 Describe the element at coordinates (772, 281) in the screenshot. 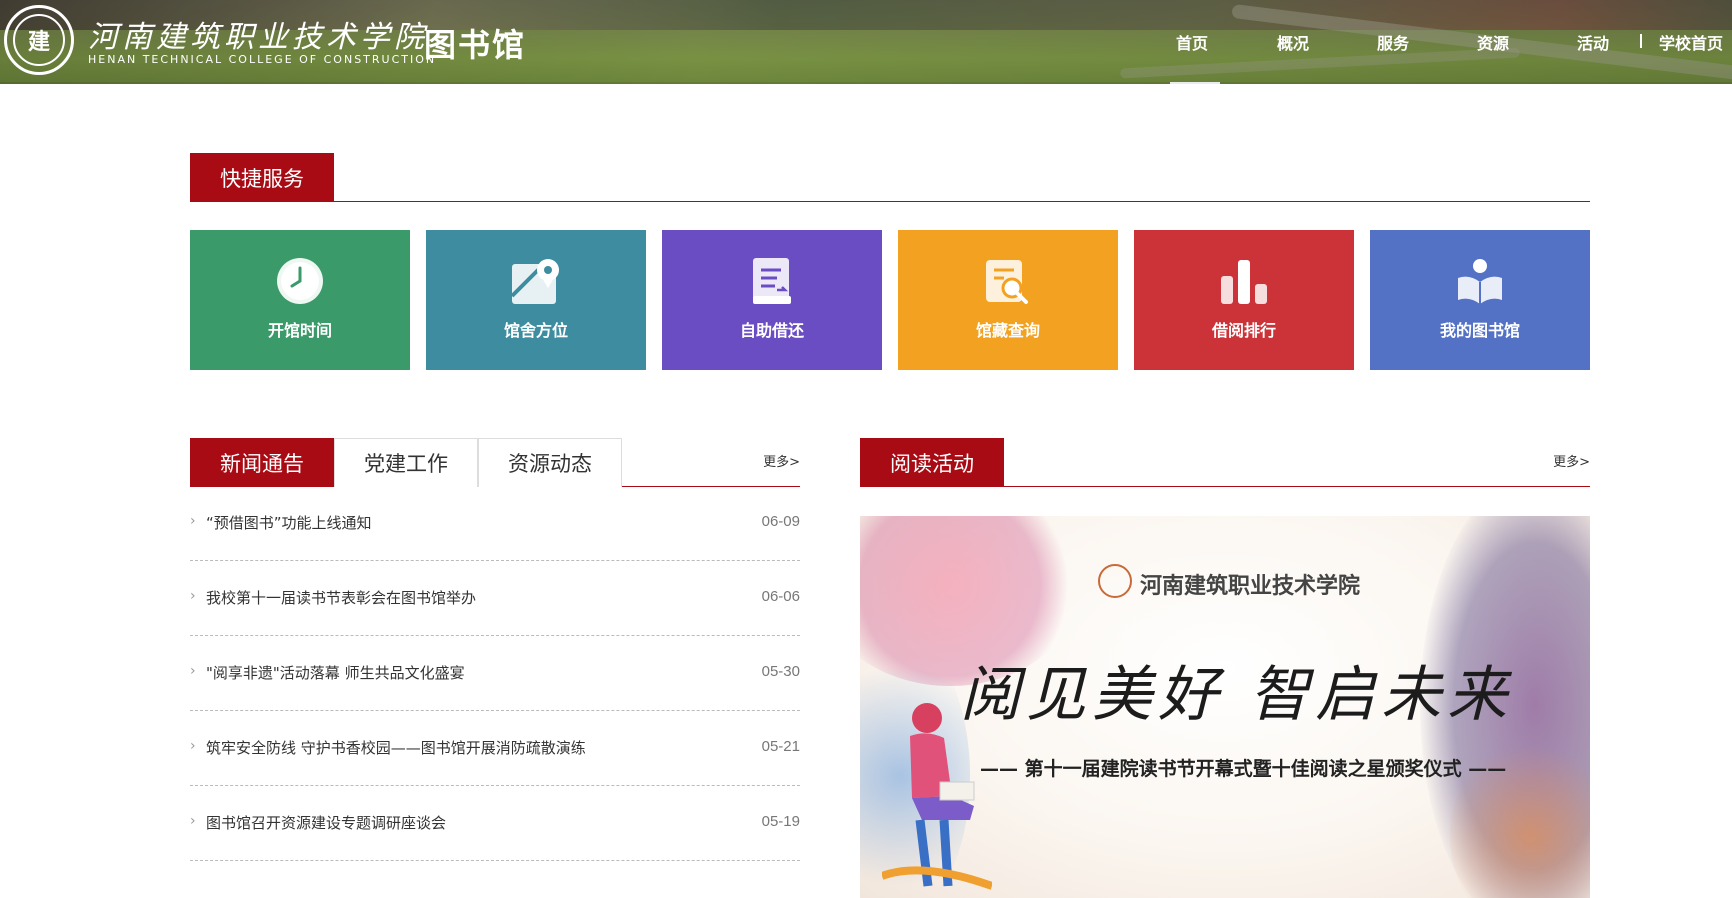

I see `book-return-icon` at that location.